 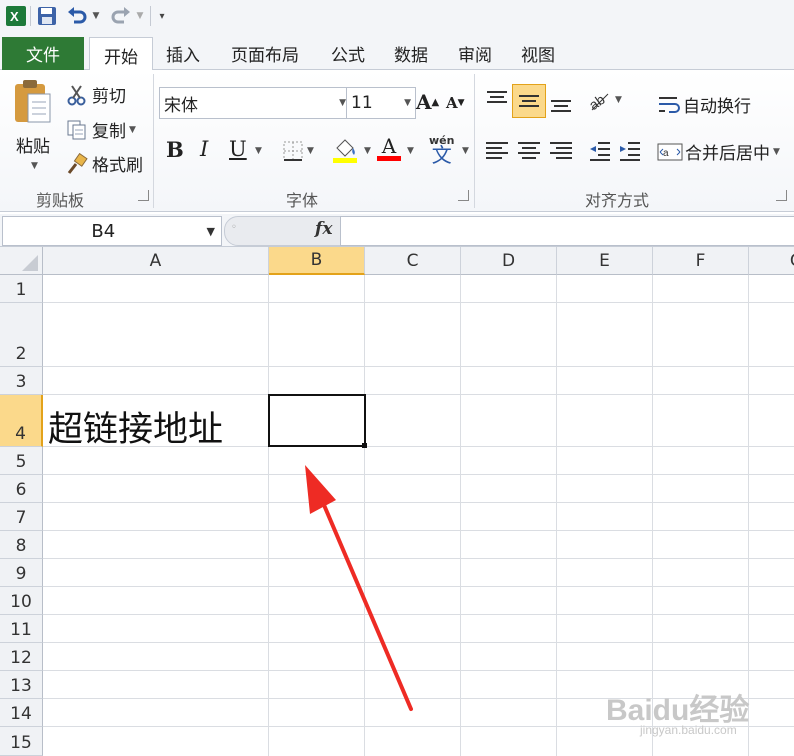 What do you see at coordinates (298, 151) in the screenshot?
I see `borders-button: ▼` at bounding box center [298, 151].